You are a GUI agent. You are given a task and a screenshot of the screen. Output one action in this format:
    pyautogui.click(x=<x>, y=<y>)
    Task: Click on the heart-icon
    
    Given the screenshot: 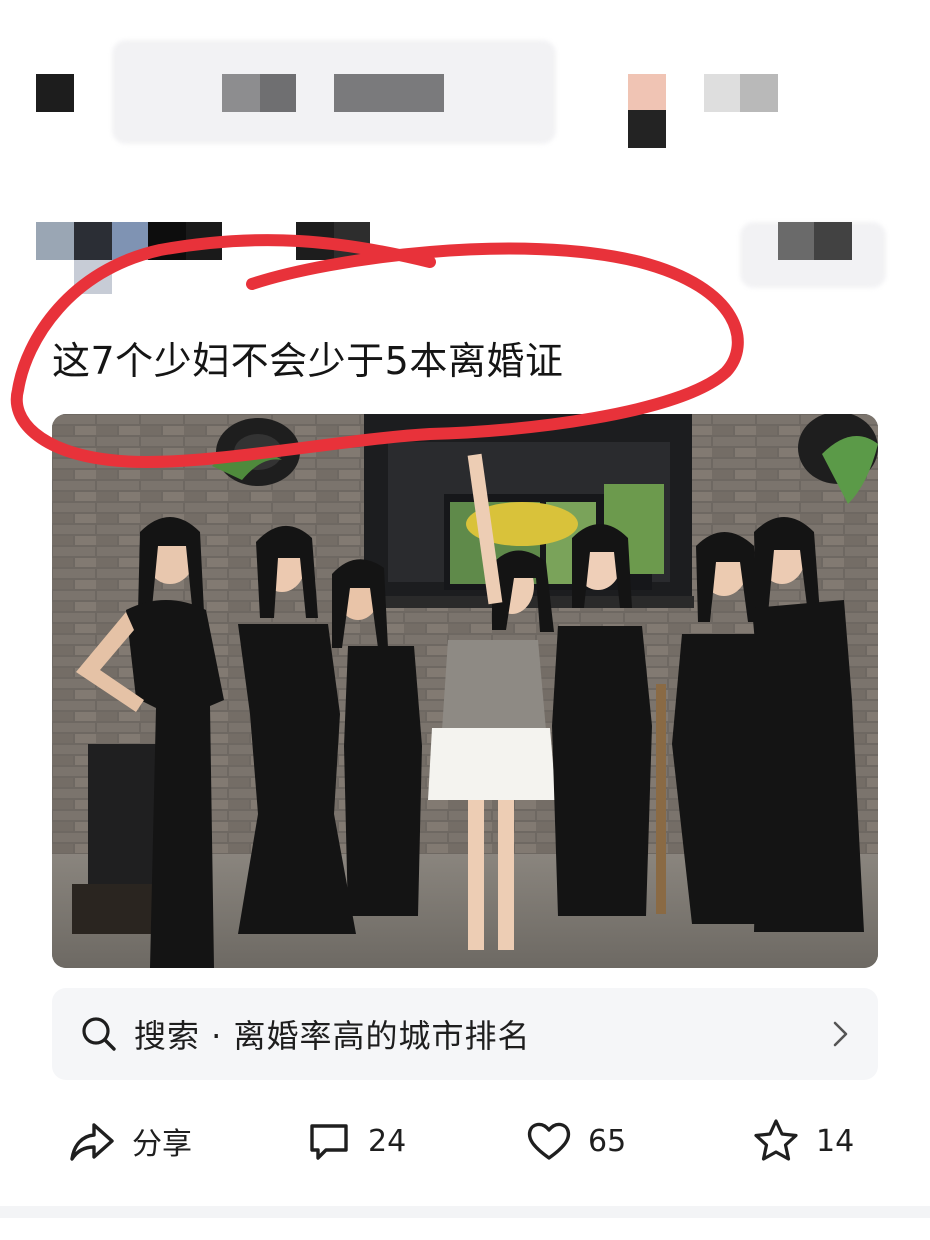 What is the action you would take?
    pyautogui.click(x=549, y=1141)
    